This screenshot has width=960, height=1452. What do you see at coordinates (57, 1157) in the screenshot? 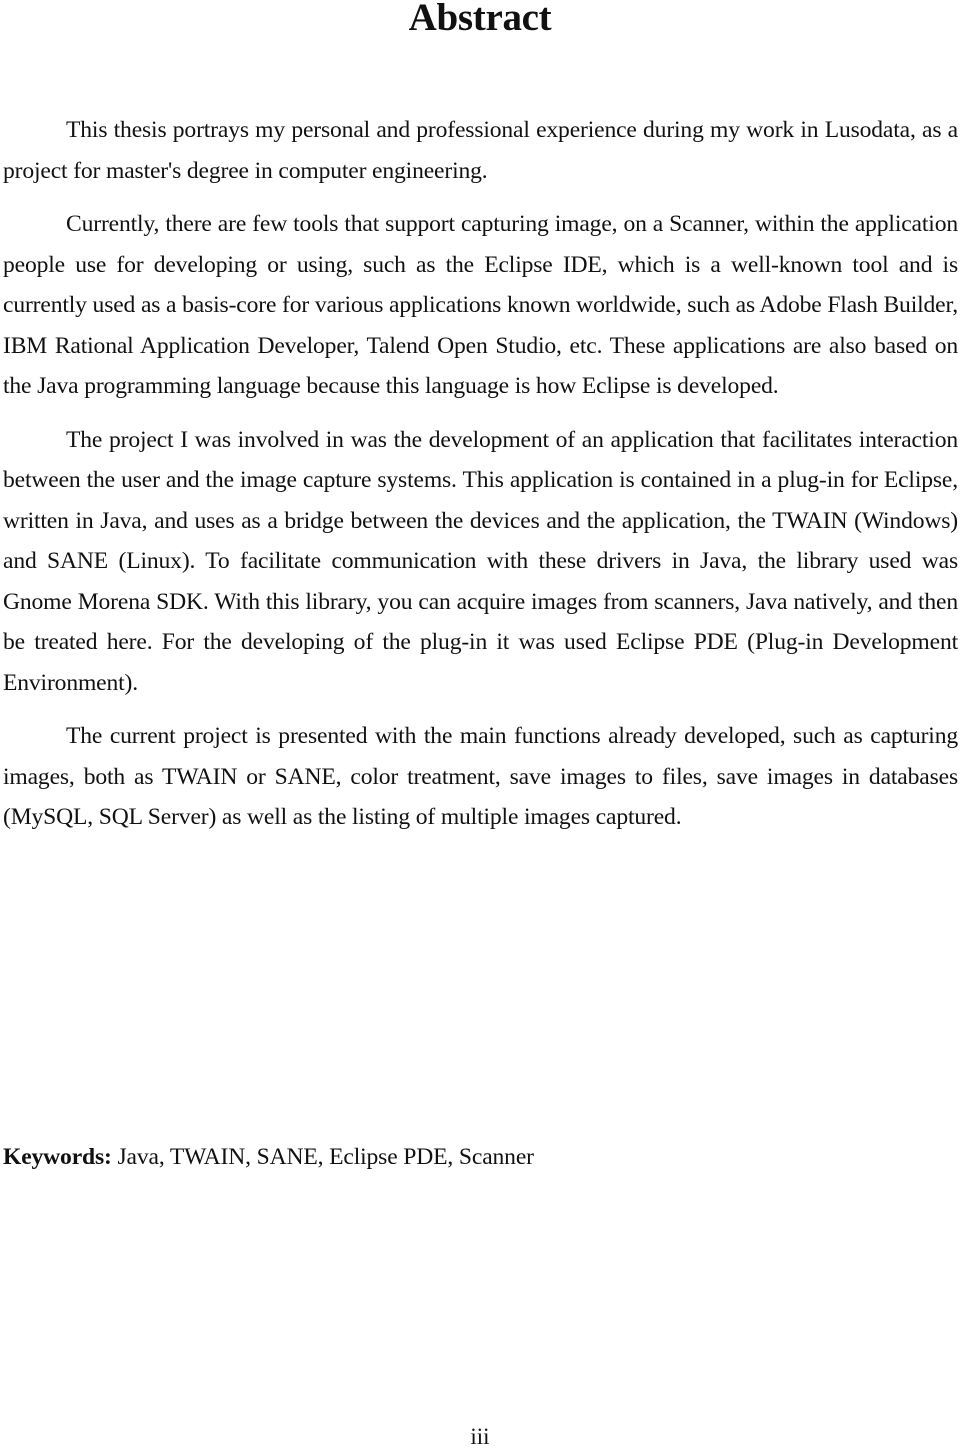
I see `keywords-label: Keywords:` at bounding box center [57, 1157].